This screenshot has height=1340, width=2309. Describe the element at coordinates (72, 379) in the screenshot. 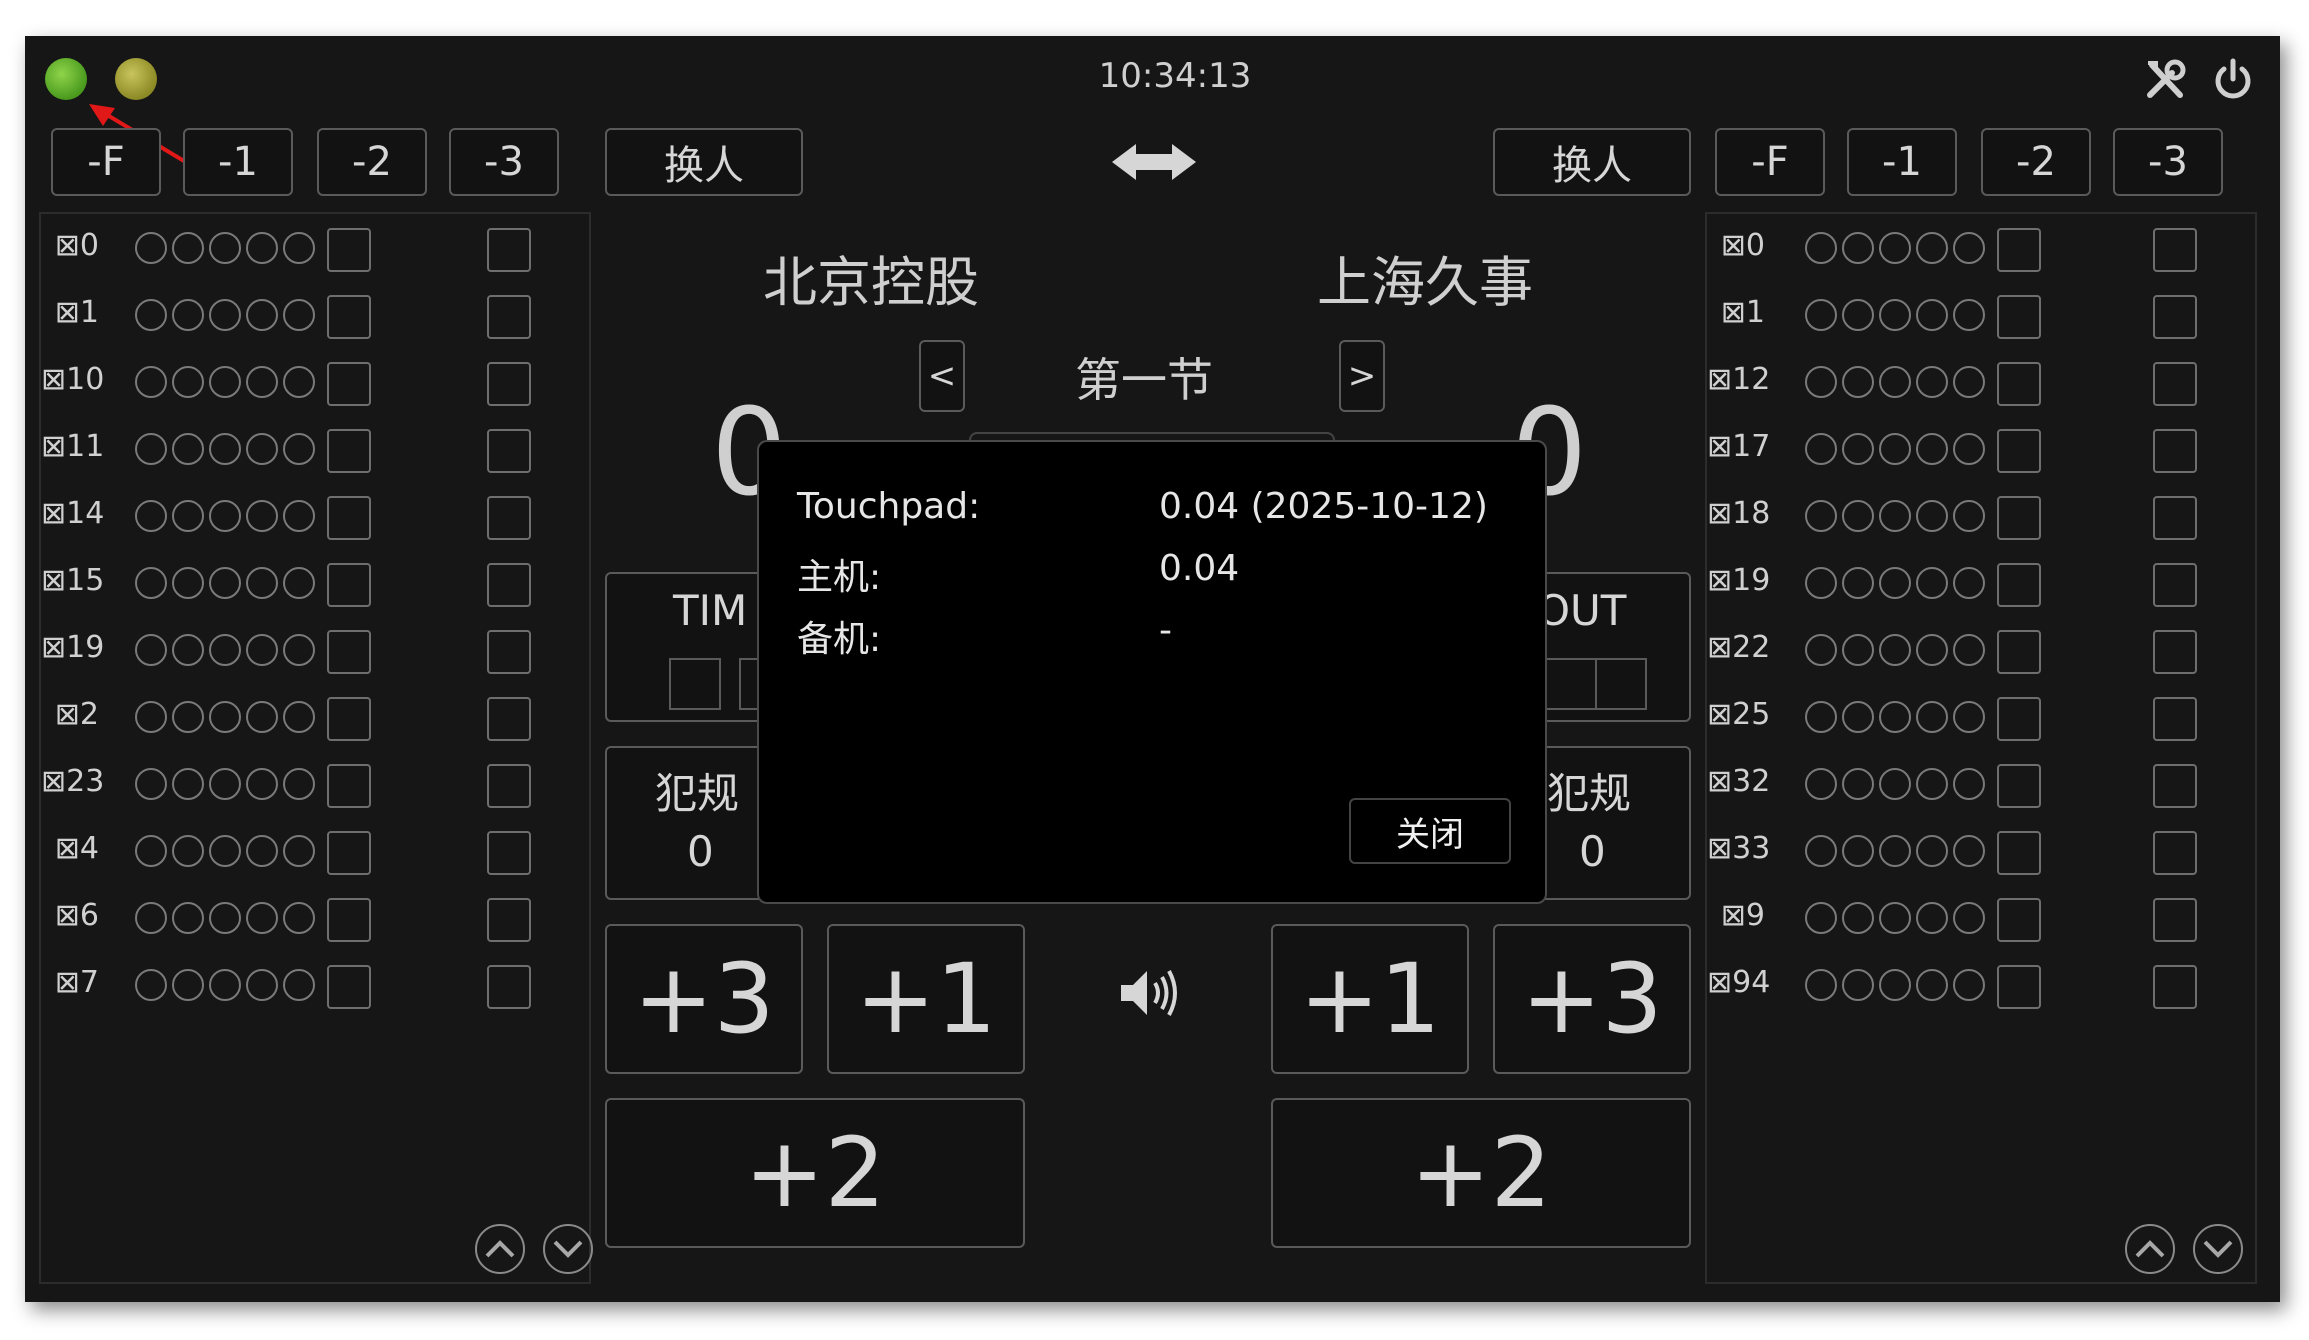

I see `player-number: ⊠10` at that location.